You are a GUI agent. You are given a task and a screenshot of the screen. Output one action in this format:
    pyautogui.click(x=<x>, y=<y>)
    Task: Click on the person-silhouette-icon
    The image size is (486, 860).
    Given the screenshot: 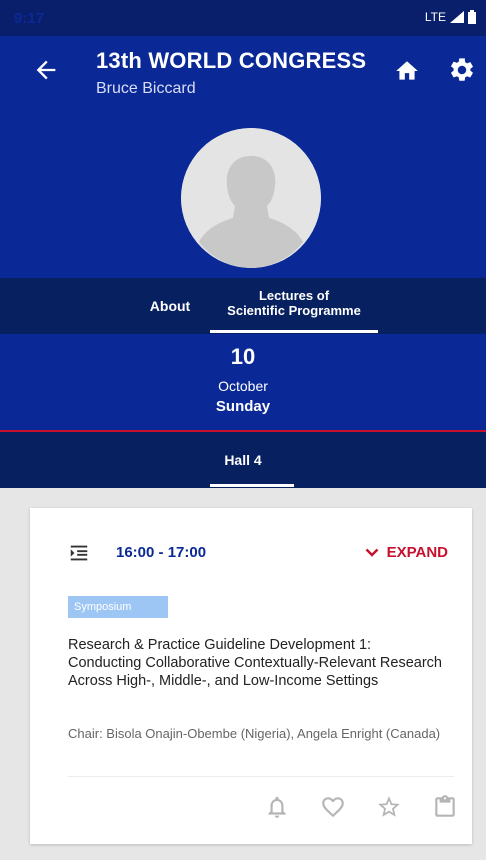 What is the action you would take?
    pyautogui.click(x=251, y=198)
    